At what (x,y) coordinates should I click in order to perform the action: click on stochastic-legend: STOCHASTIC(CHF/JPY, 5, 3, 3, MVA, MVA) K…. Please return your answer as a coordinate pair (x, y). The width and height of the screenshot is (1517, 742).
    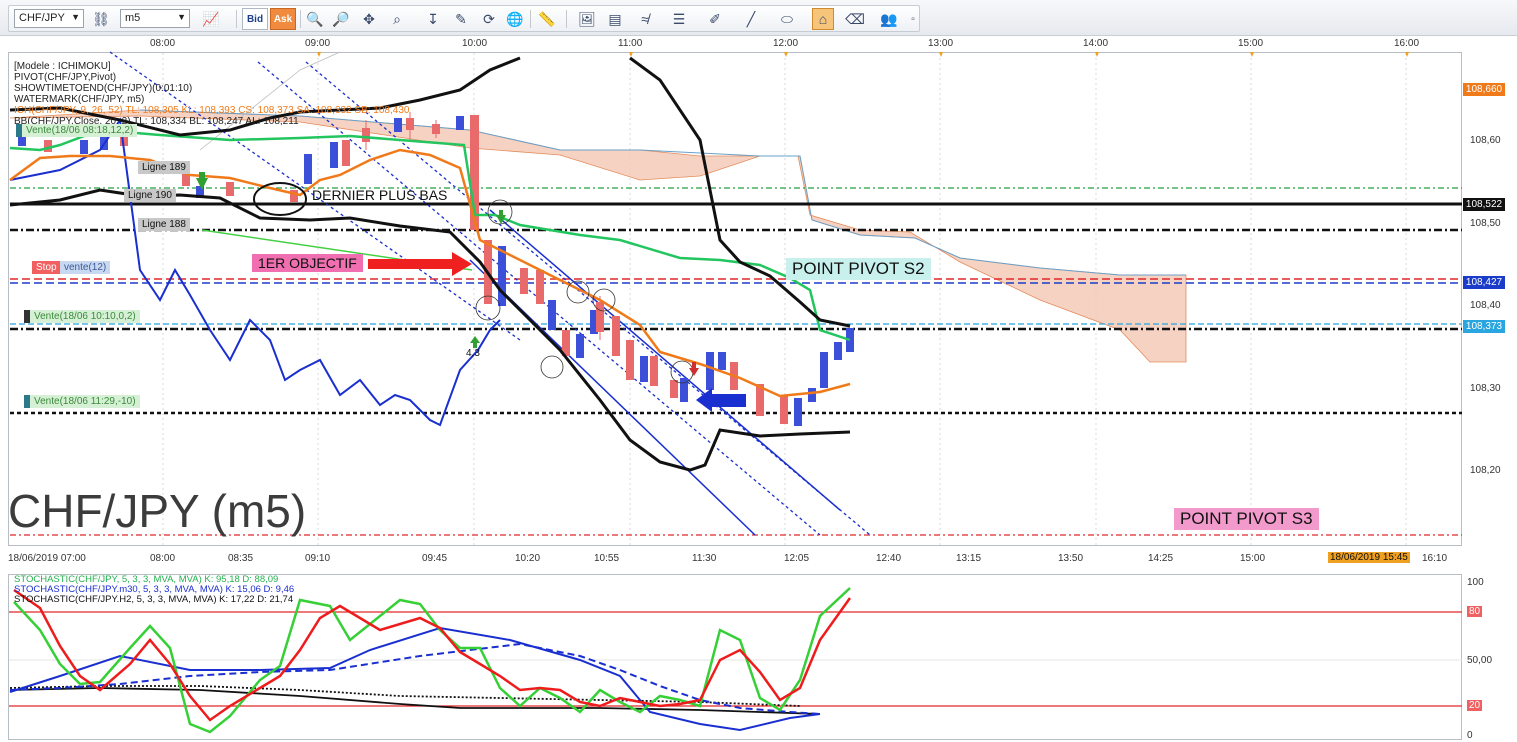
    Looking at the image, I should click on (154, 590).